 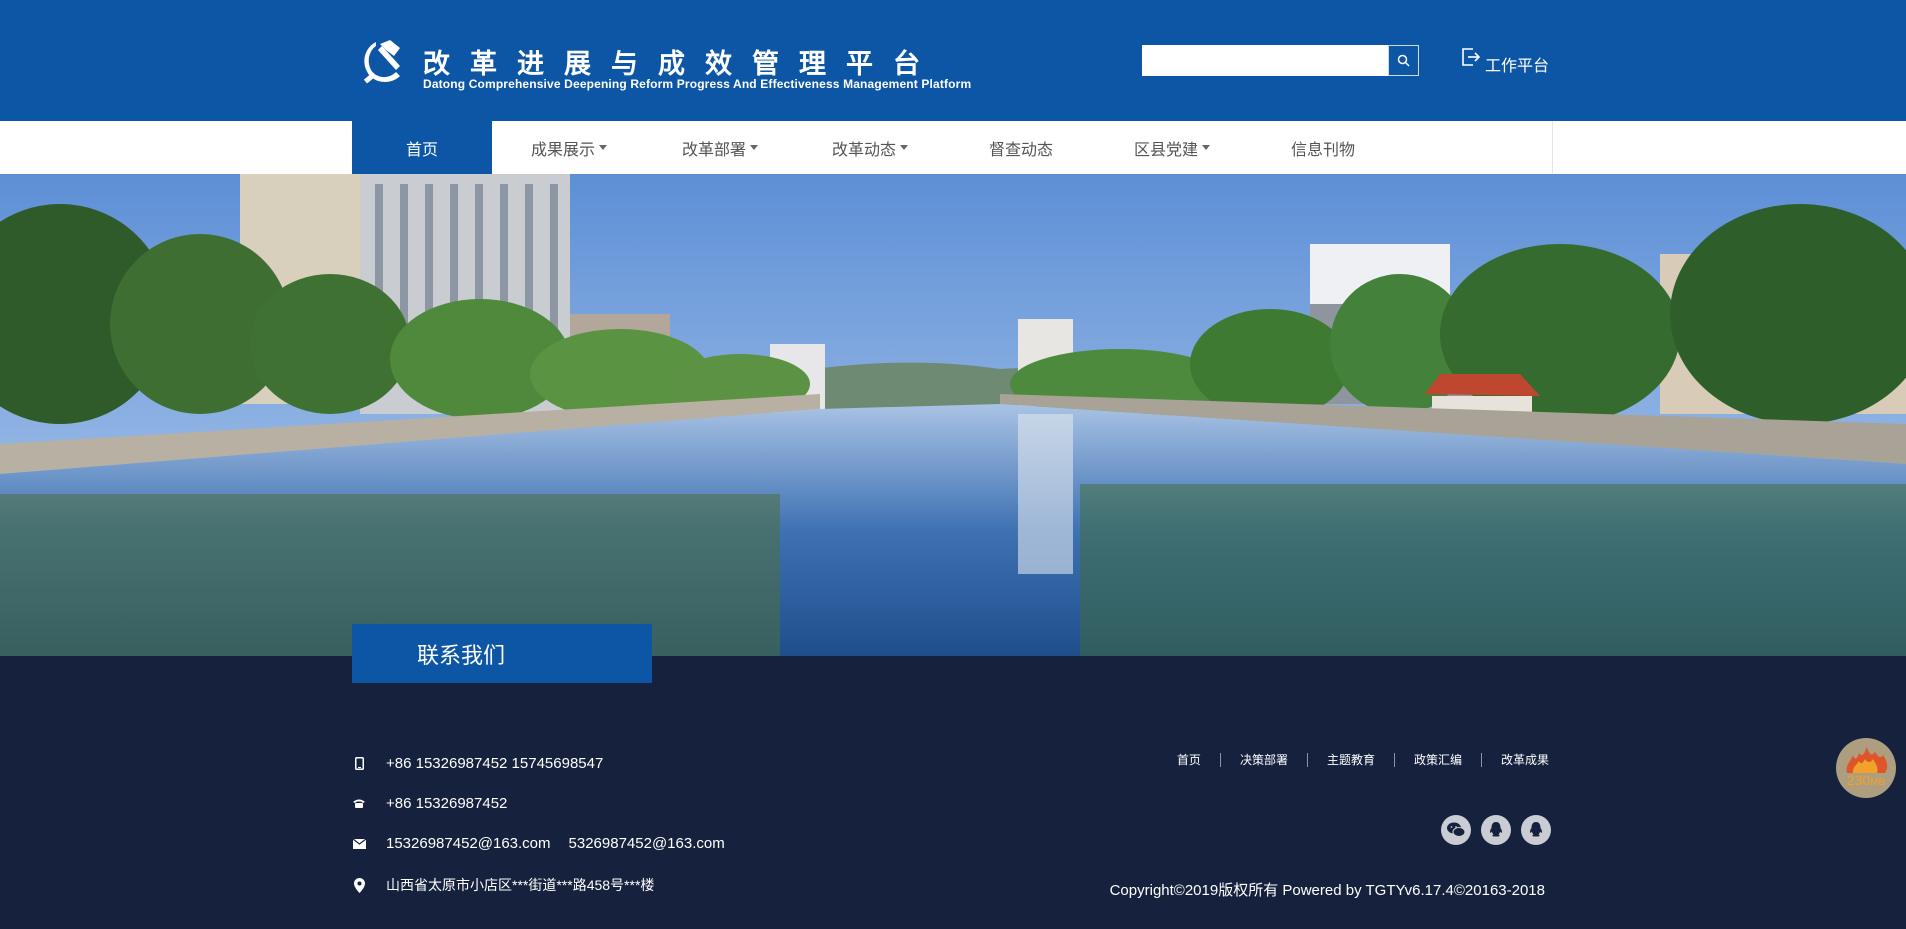 I want to click on nav-item-party-building: 区县党建, so click(x=1172, y=147).